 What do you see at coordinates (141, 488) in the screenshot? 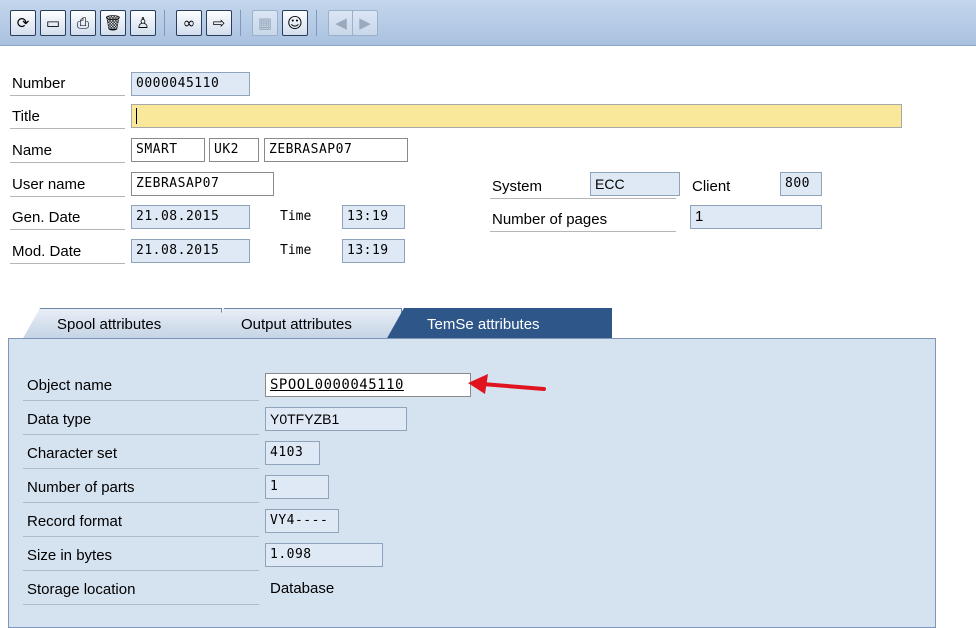
I see `number-of-parts-label: Number of parts` at bounding box center [141, 488].